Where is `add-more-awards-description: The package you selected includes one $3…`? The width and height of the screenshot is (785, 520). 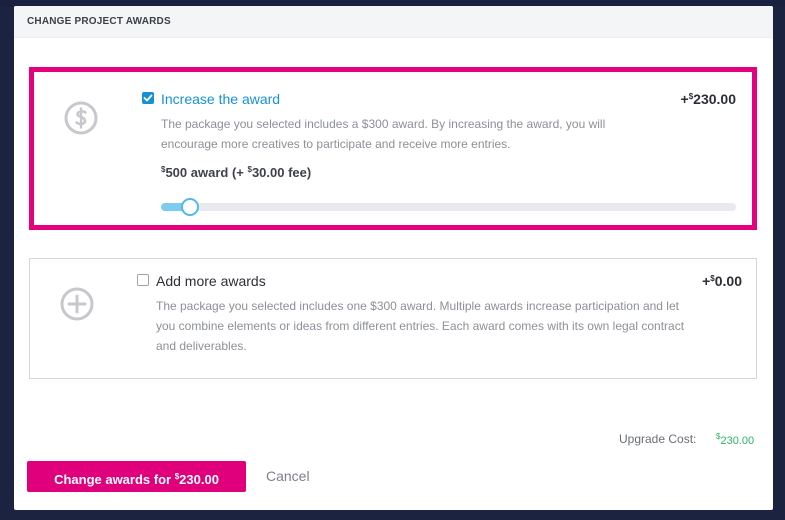
add-more-awards-description: The package you selected includes one $3… is located at coordinates (420, 326).